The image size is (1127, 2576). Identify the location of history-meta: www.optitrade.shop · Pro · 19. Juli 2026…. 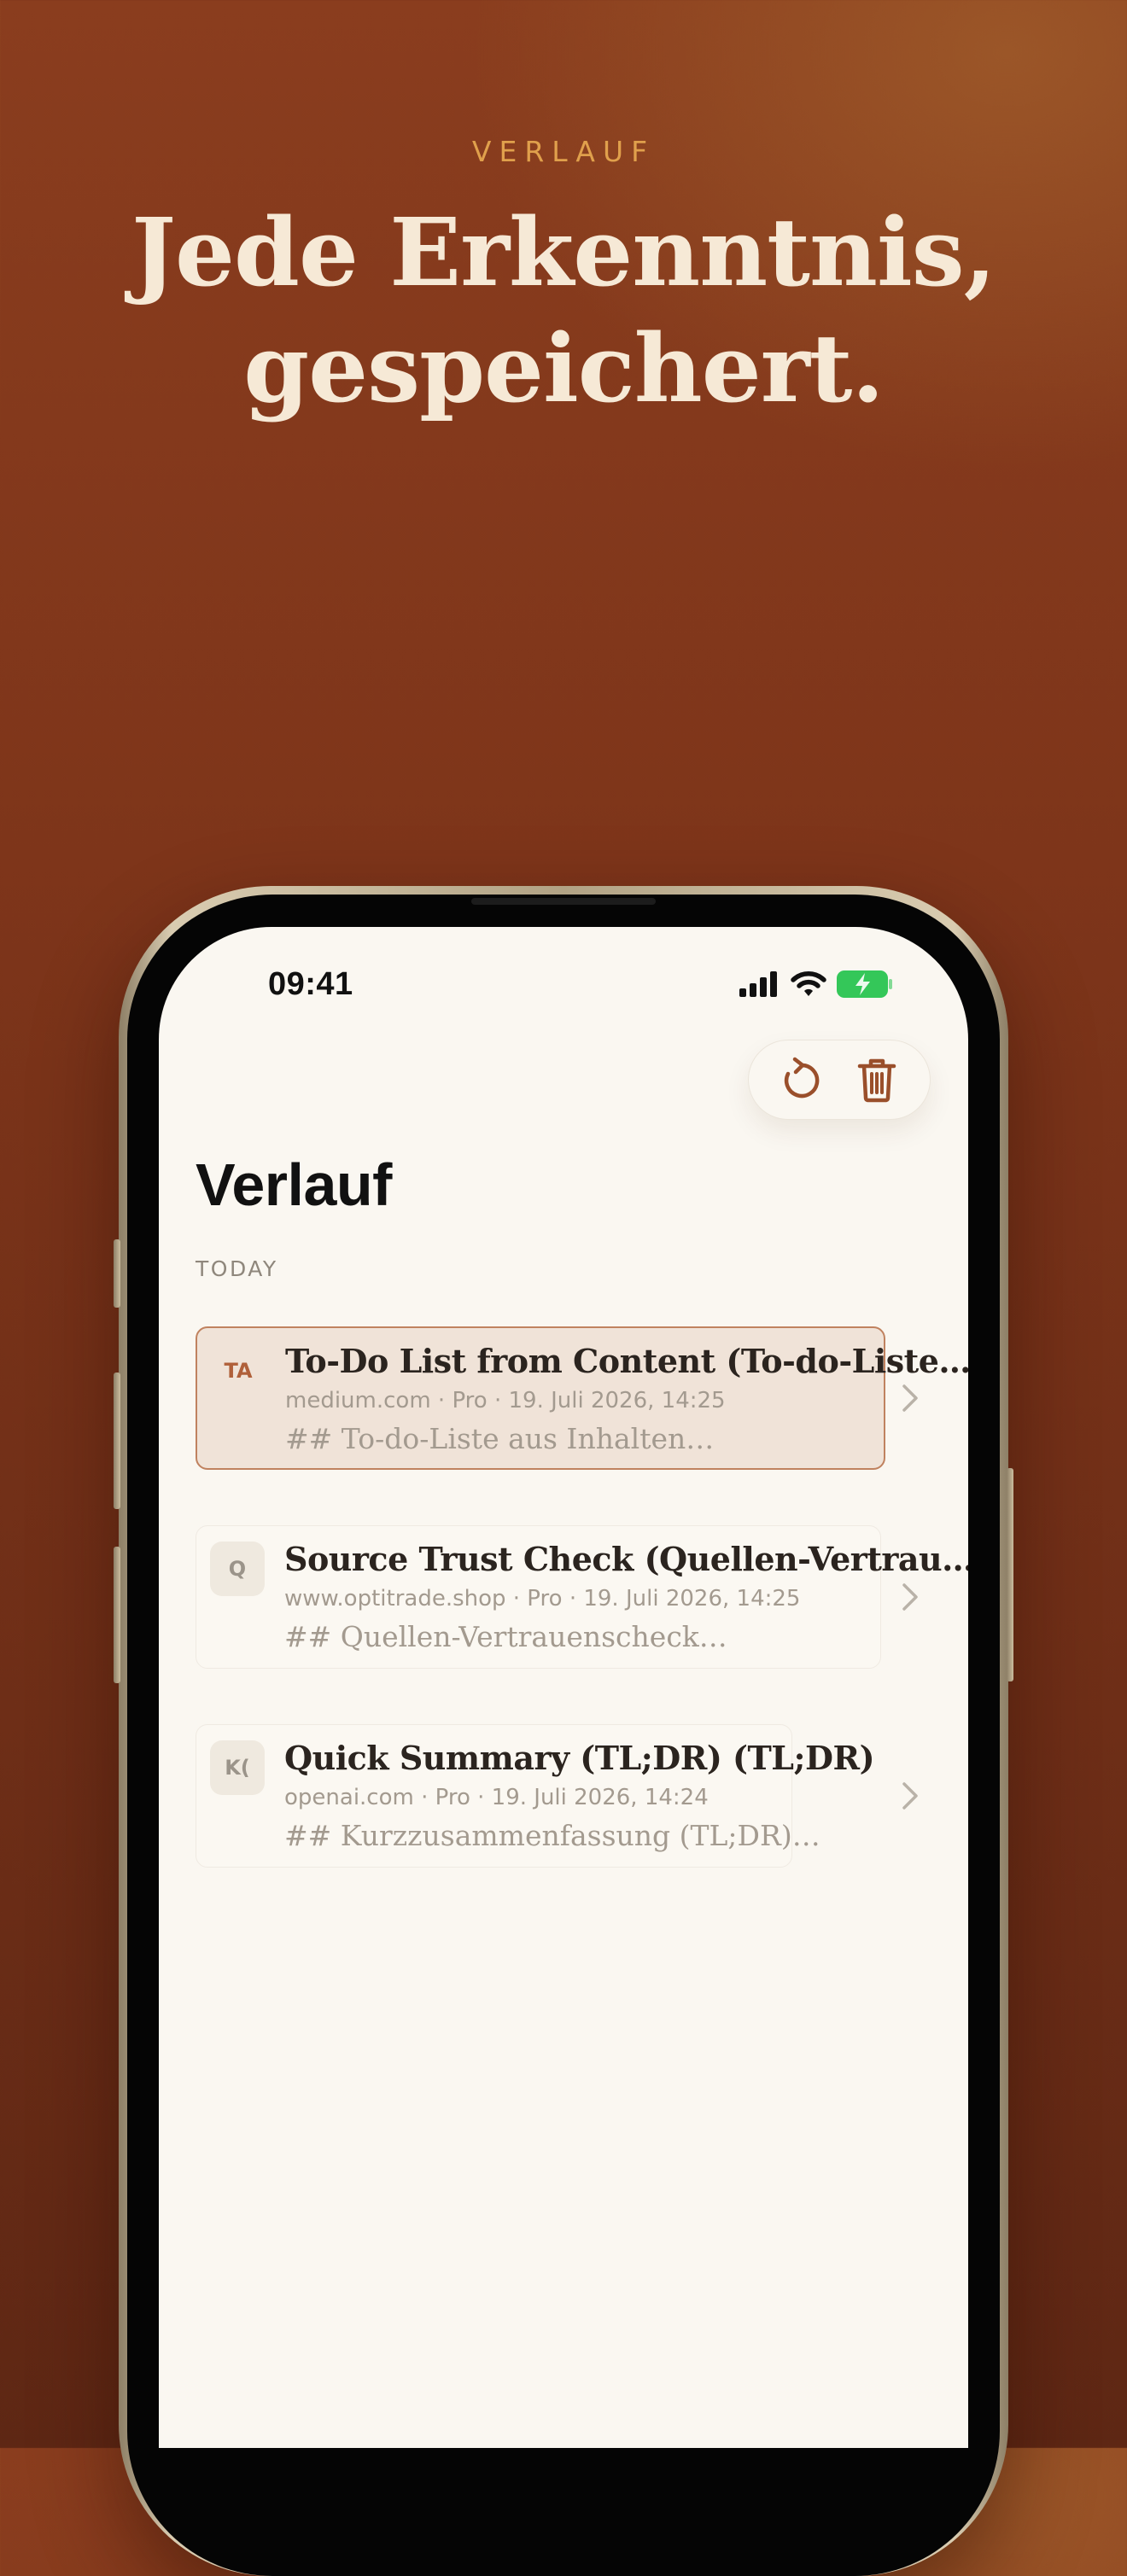
(542, 1598).